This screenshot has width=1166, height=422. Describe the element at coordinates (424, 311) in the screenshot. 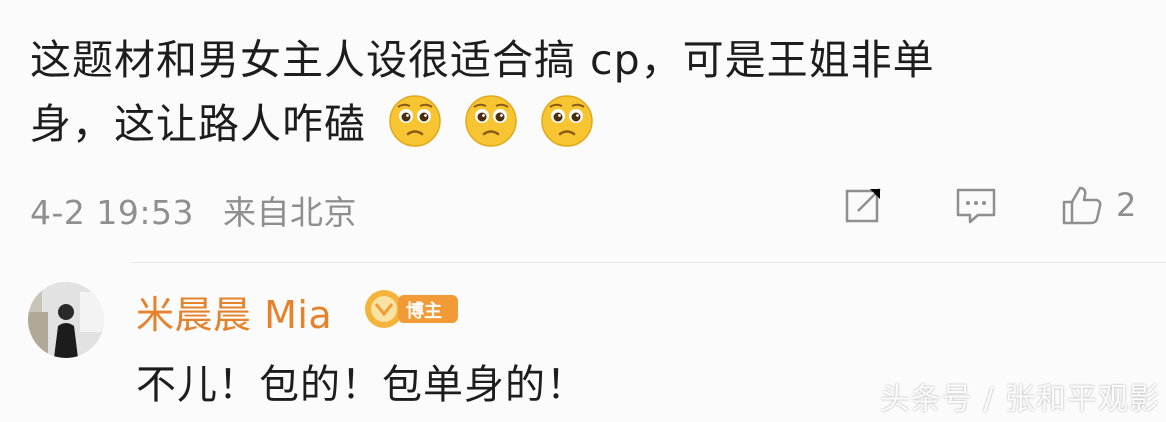

I see `badge-label: 博主` at that location.